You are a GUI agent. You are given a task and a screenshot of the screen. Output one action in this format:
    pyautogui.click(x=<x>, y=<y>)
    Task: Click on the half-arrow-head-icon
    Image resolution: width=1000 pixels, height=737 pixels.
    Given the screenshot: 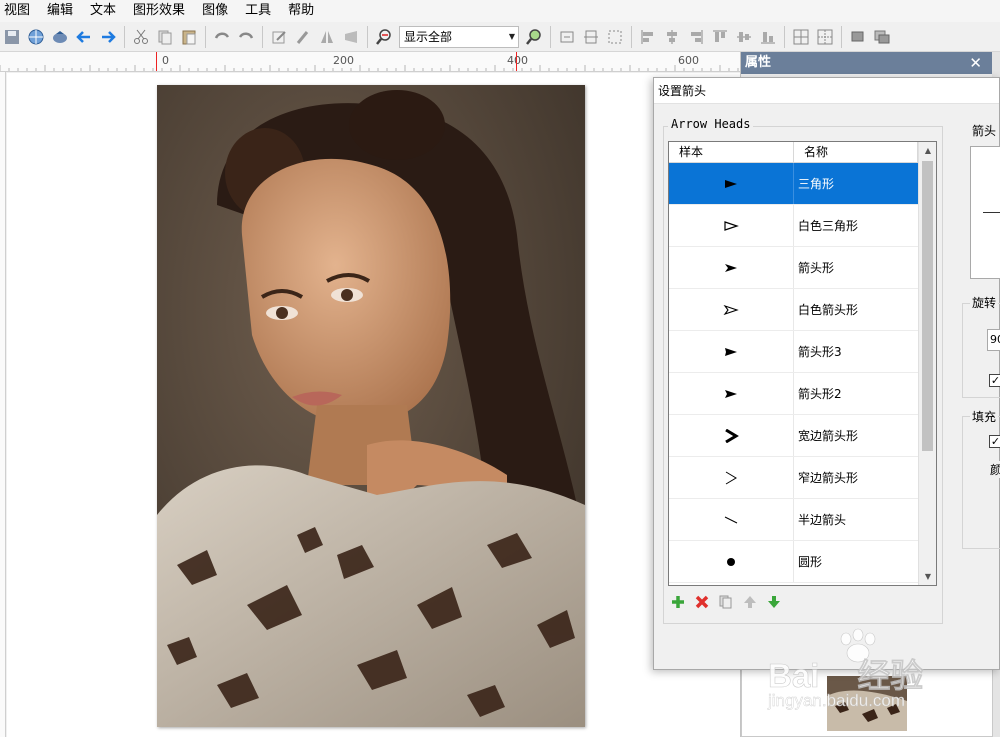 What is the action you would take?
    pyautogui.click(x=731, y=519)
    